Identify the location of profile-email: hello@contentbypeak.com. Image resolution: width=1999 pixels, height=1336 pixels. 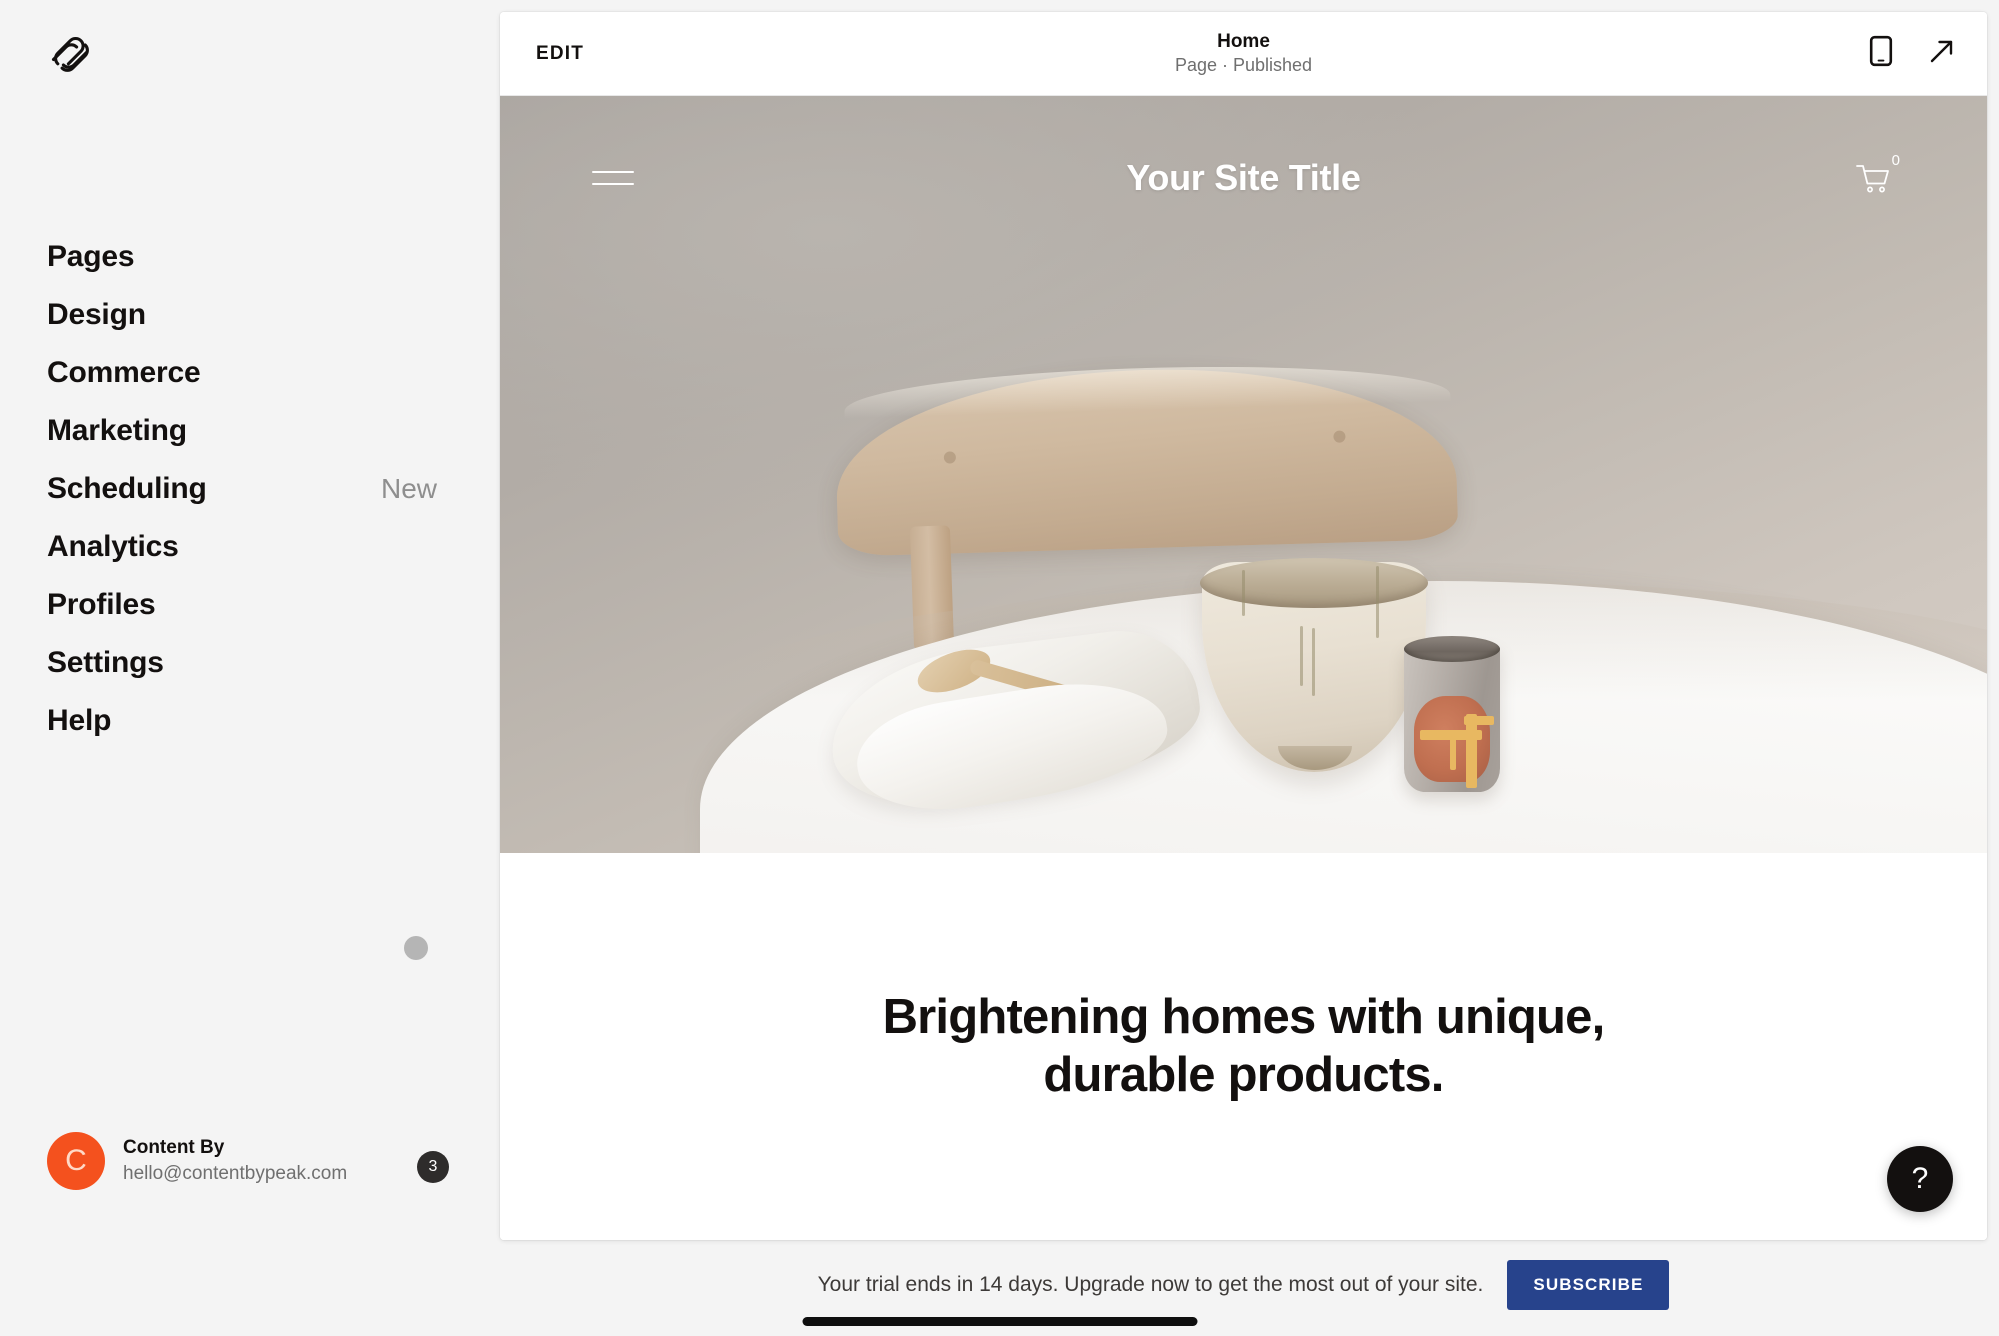
(235, 1173).